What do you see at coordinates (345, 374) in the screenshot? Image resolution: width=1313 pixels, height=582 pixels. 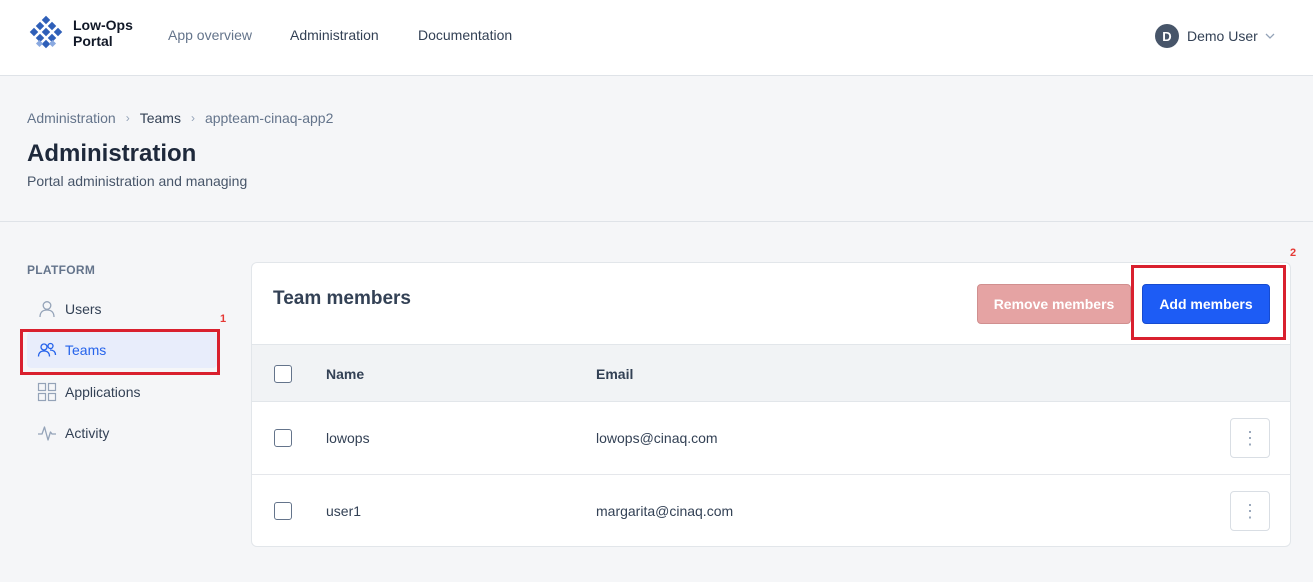 I see `column-header-name: Name` at bounding box center [345, 374].